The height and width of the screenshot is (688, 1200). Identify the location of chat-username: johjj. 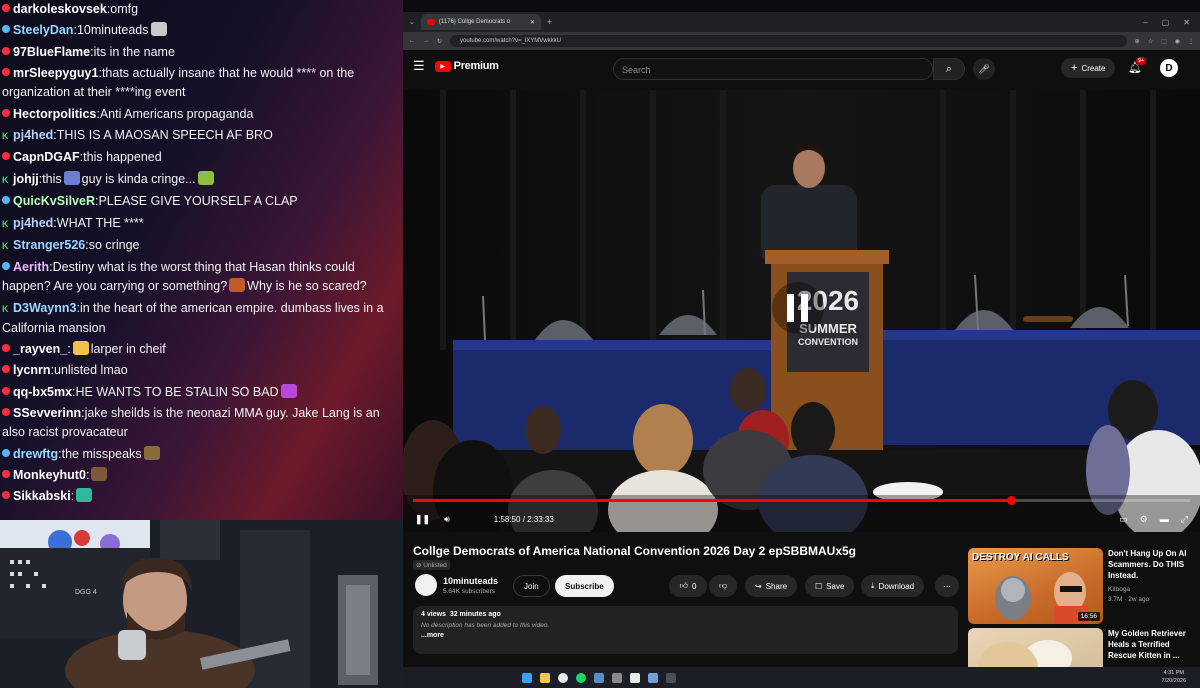
(26, 179).